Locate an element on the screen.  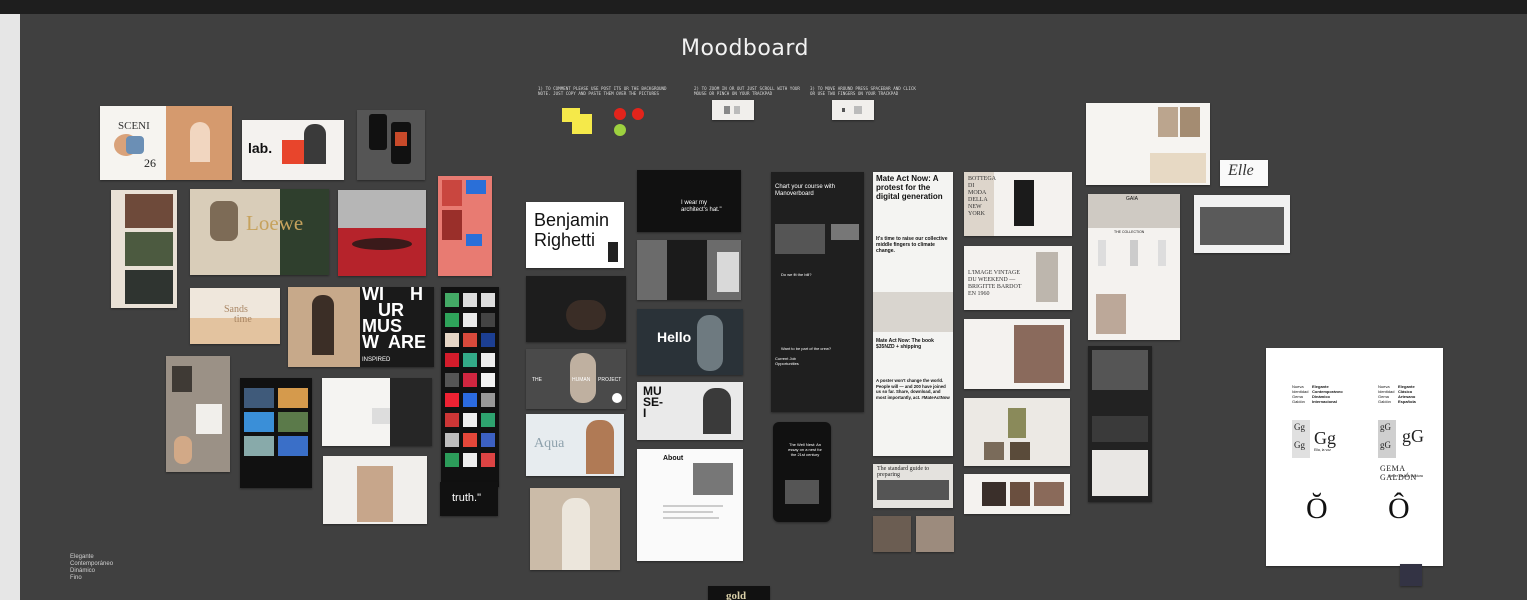
card-benjamin: Benjamin Righetti is located at coordinates (575, 235).